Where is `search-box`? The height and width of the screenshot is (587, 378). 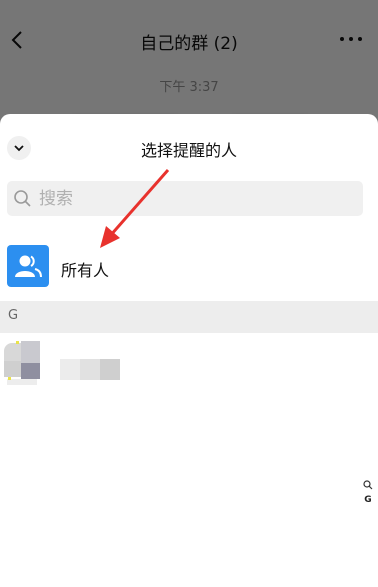
search-box is located at coordinates (185, 198).